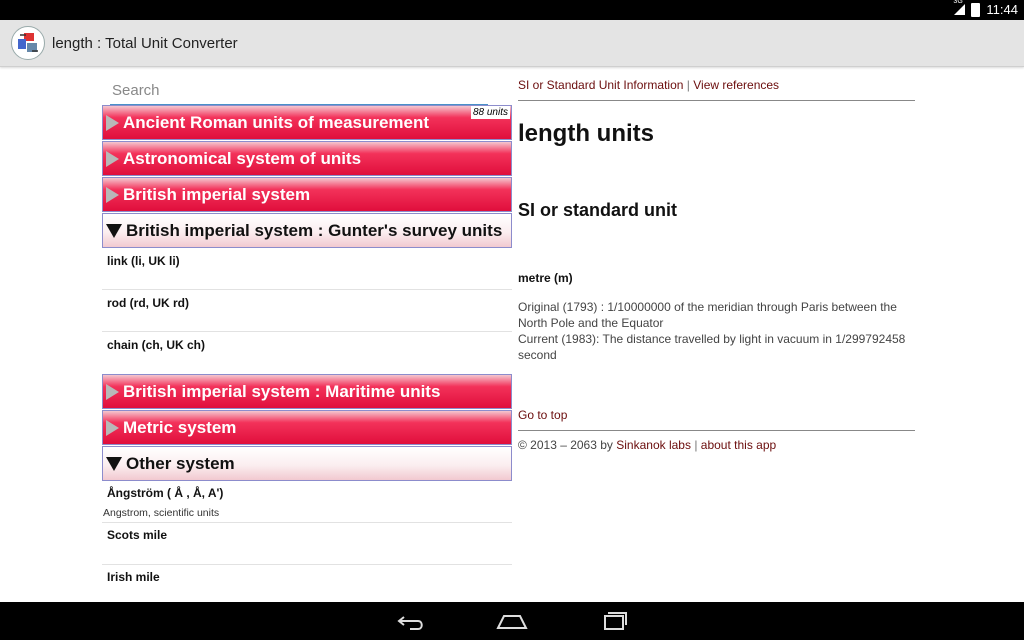  What do you see at coordinates (217, 194) in the screenshot?
I see `group-label: British imperial system` at bounding box center [217, 194].